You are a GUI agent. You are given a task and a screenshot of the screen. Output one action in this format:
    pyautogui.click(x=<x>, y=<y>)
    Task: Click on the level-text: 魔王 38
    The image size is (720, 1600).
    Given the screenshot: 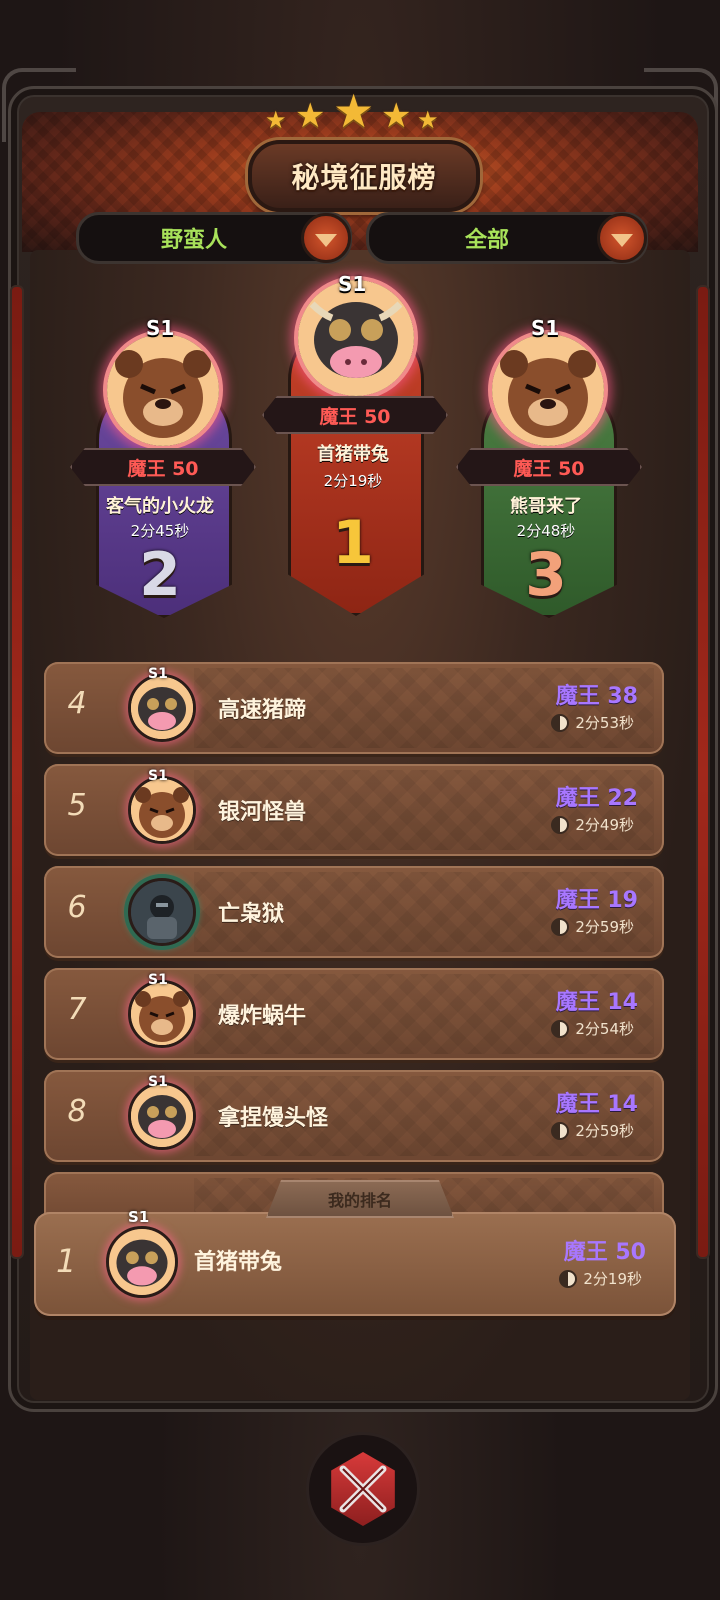 What is the action you would take?
    pyautogui.click(x=596, y=696)
    